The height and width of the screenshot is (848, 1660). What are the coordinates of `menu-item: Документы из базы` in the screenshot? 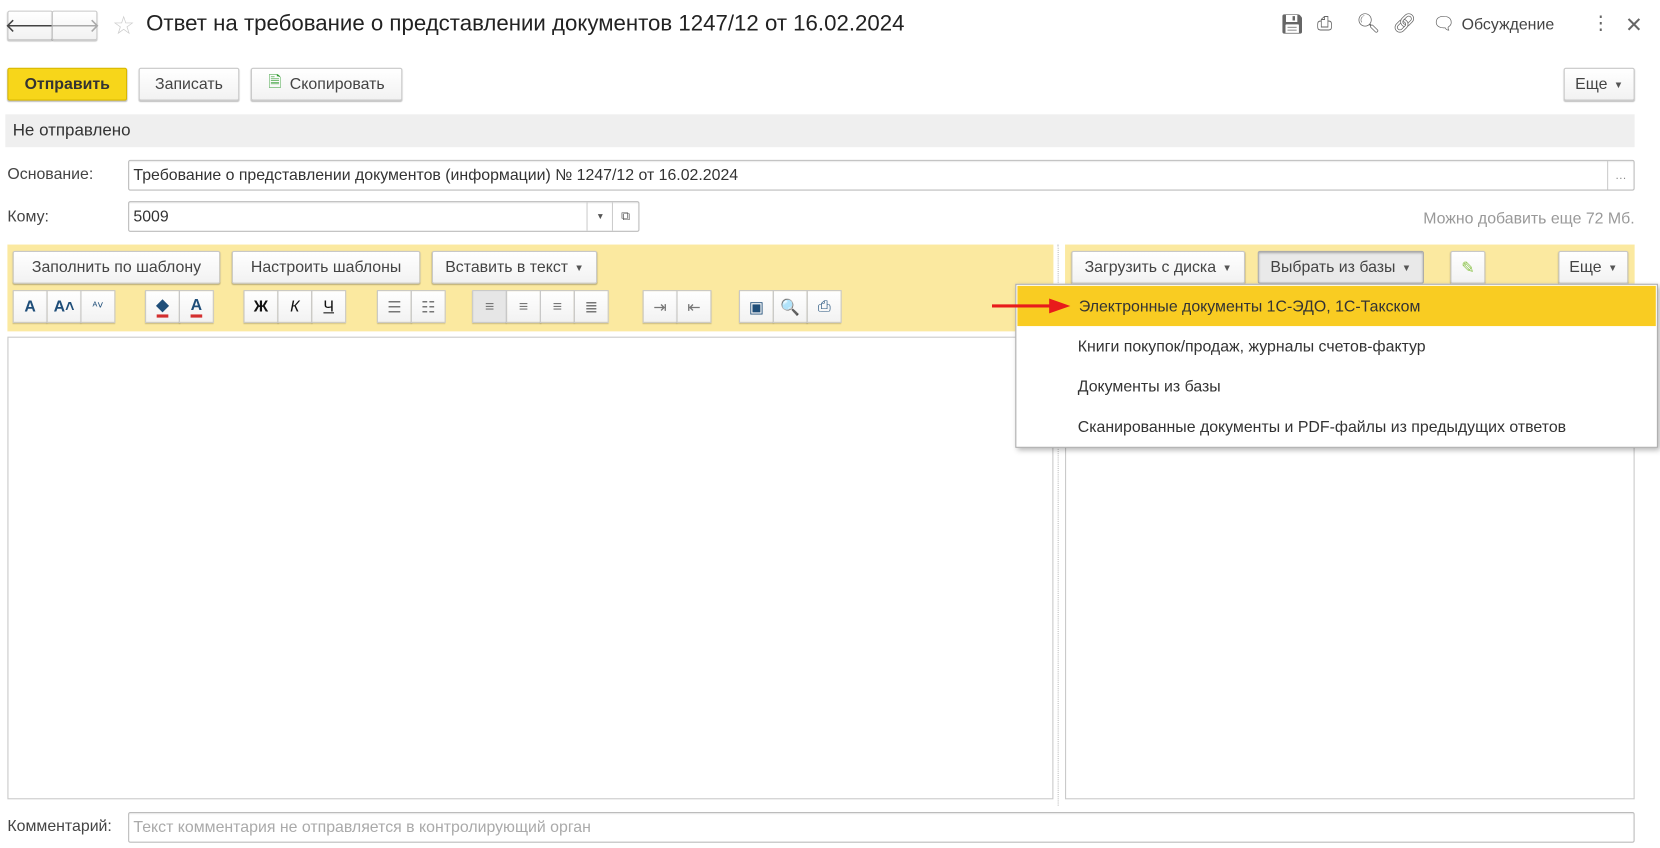 It's located at (1336, 386).